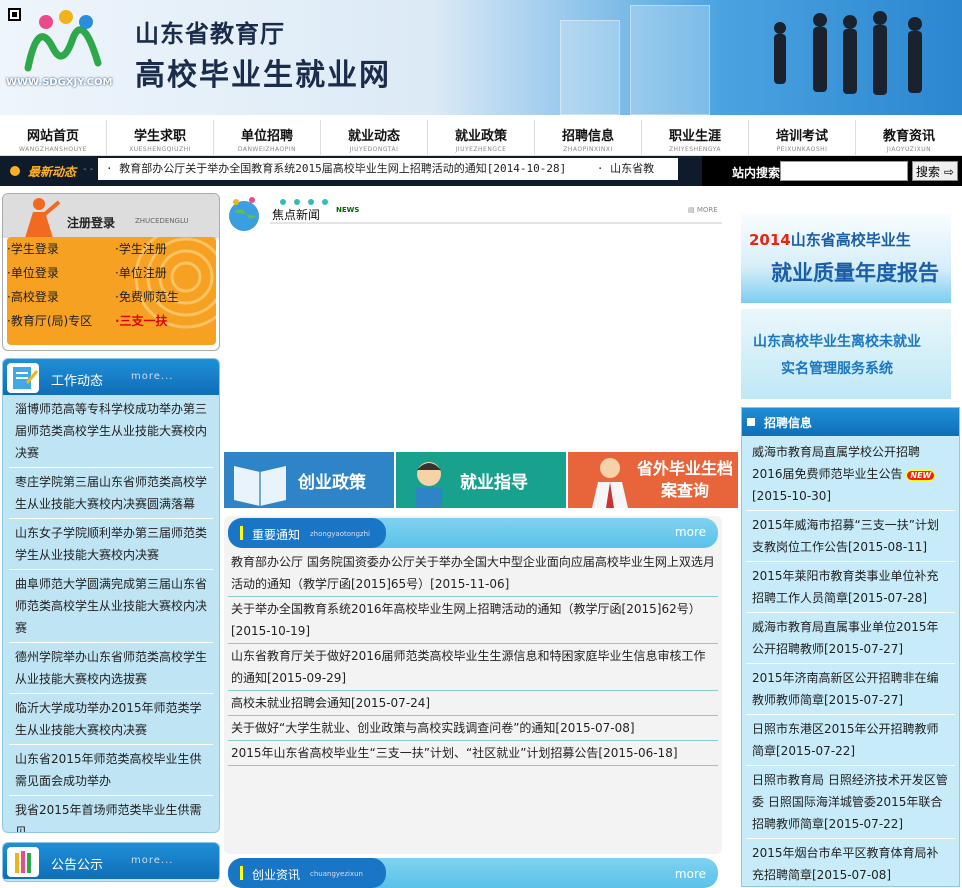 This screenshot has width=962, height=888. Describe the element at coordinates (481, 57) in the screenshot. I see `site-banner: WWW.SDGXJY.COM 山东省教育厅 高校毕业生就业网` at that location.